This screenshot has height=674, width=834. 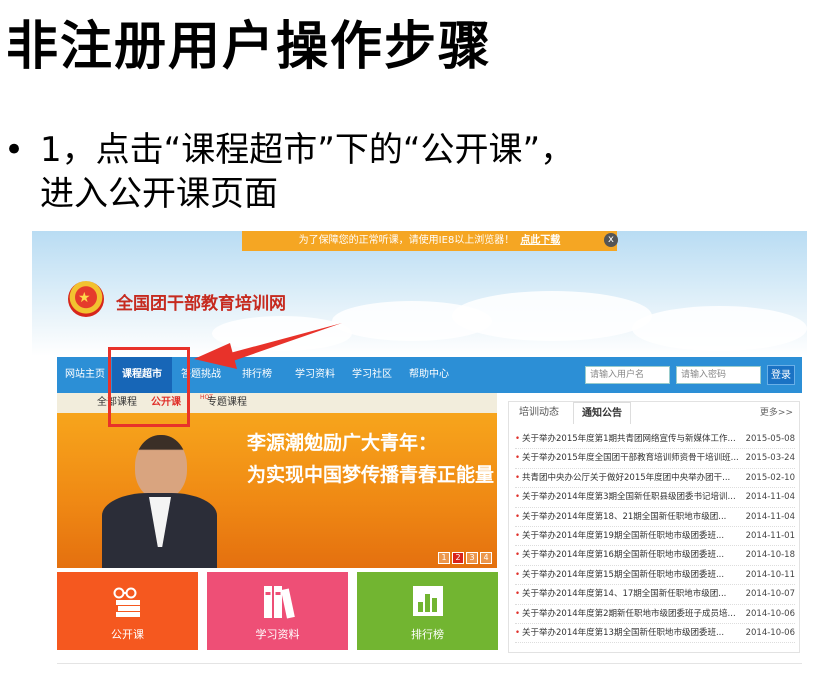 I want to click on annotation-arrow, so click(x=268, y=346).